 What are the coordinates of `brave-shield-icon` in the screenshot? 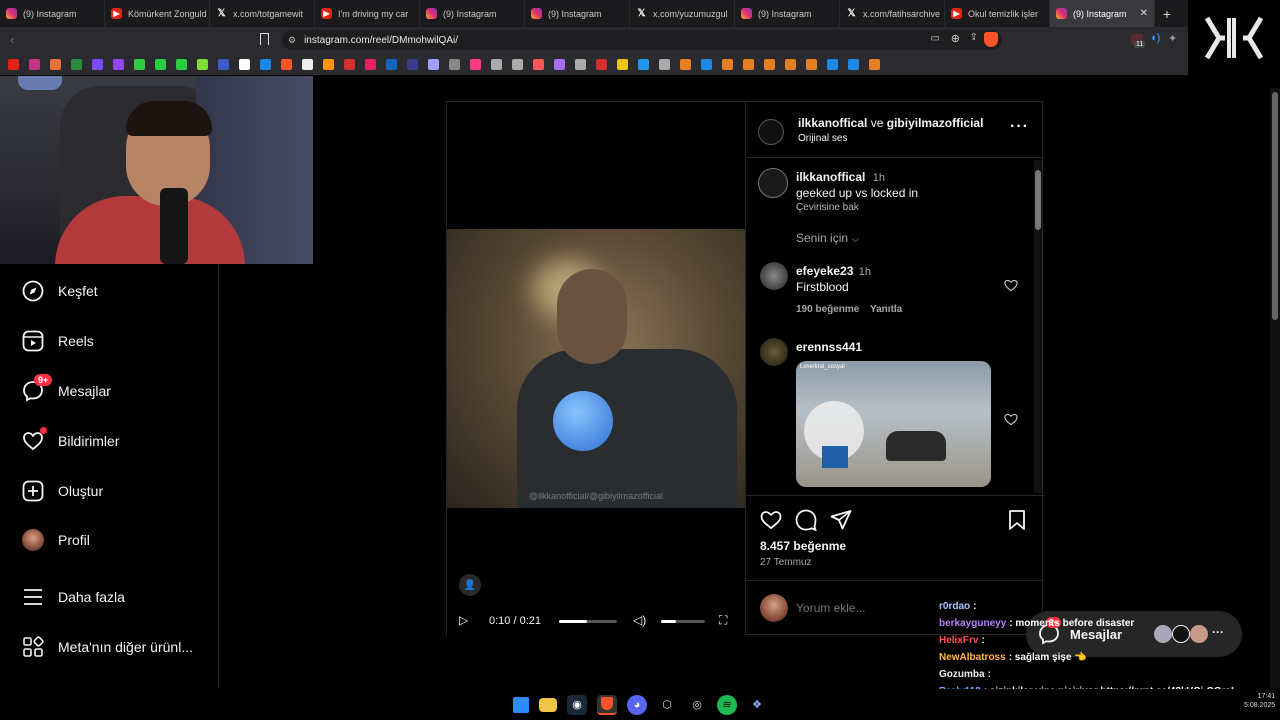 It's located at (991, 39).